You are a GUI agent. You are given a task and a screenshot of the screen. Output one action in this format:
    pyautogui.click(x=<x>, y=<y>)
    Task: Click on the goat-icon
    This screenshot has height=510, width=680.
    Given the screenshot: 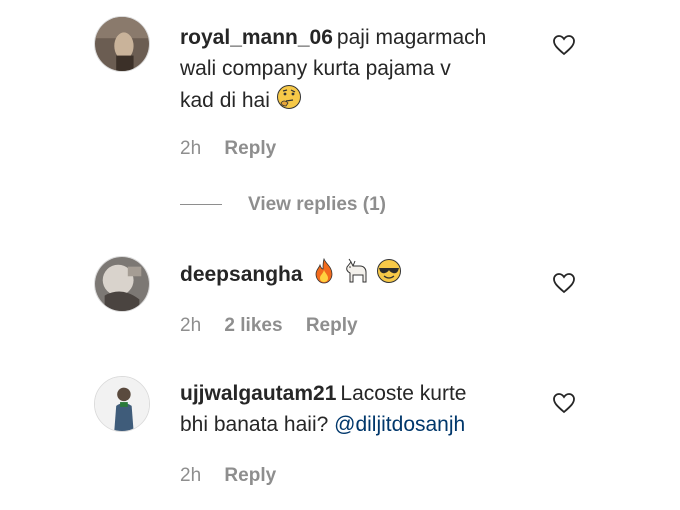 What is the action you would take?
    pyautogui.click(x=356, y=275)
    